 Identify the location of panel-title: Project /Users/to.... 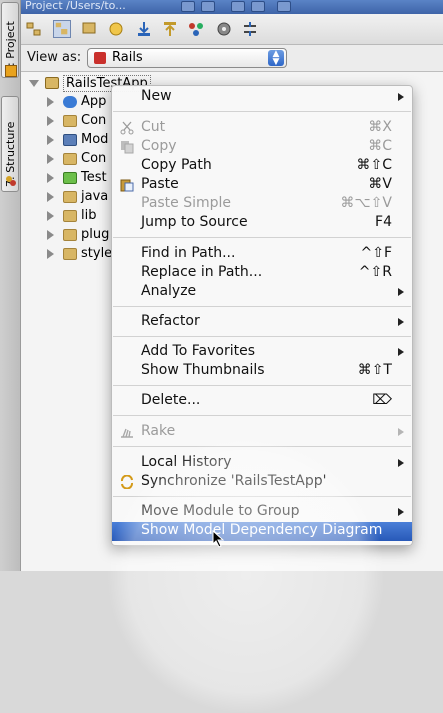
(75, 6).